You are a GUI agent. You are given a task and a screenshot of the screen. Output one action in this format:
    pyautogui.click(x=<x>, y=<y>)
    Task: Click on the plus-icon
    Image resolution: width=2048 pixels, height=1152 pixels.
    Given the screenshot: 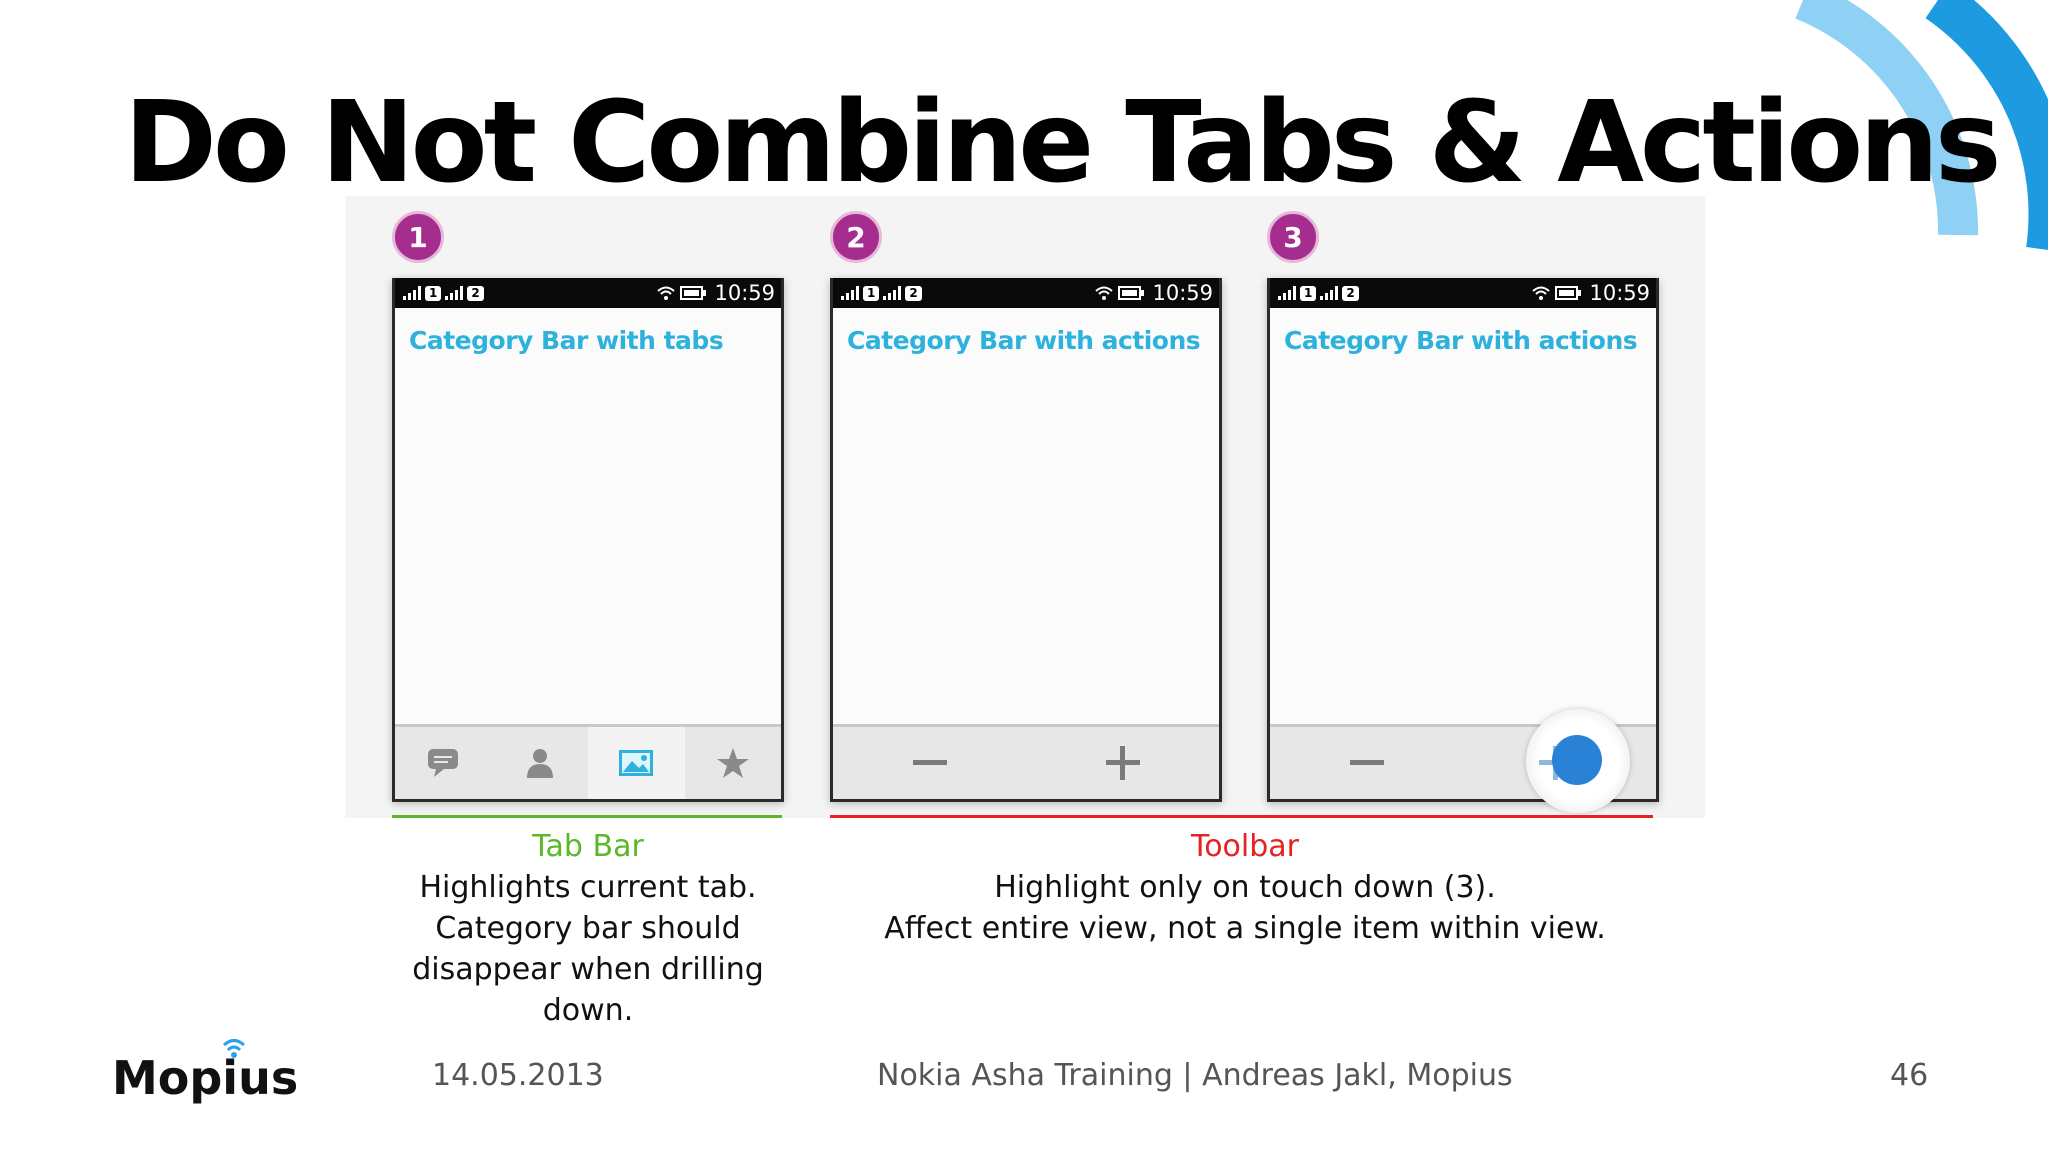 What is the action you would take?
    pyautogui.click(x=1122, y=763)
    